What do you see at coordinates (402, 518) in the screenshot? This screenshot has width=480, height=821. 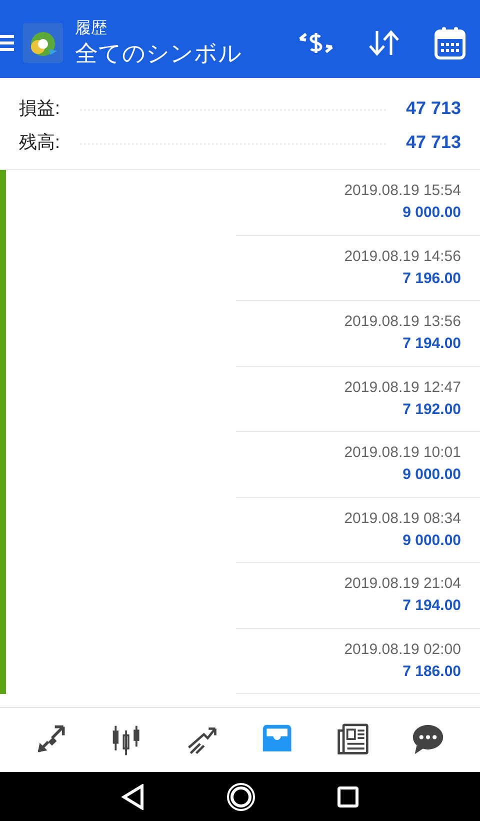 I see `deal-time: 2019.08.19 08:34` at bounding box center [402, 518].